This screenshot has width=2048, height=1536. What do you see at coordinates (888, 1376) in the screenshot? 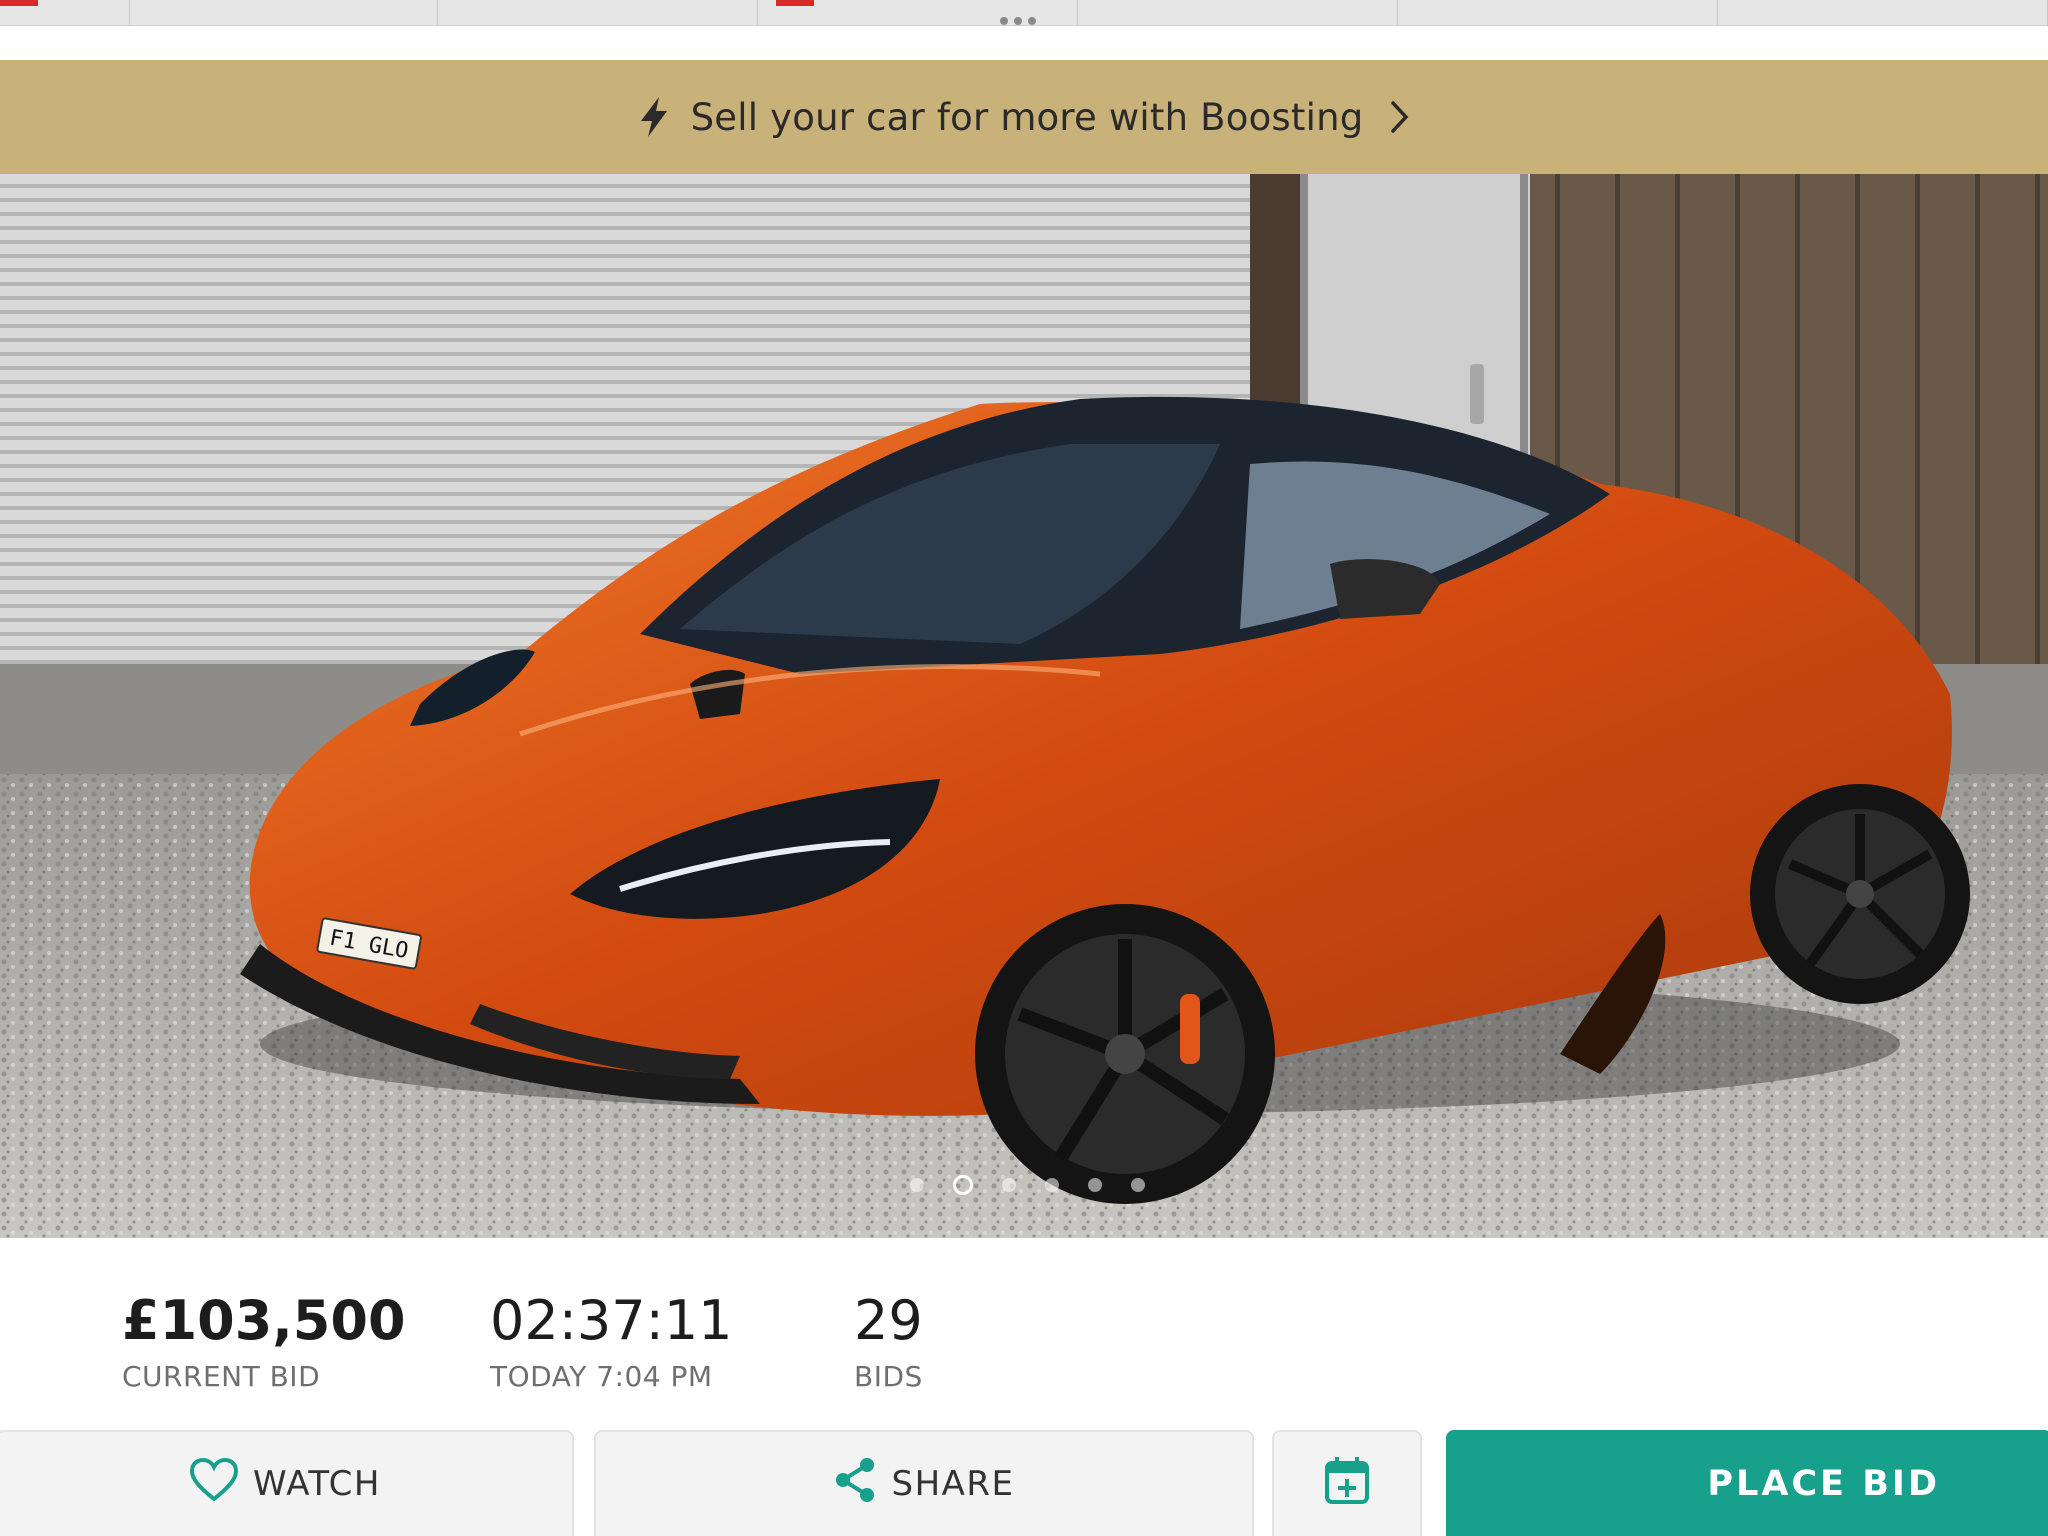
I see `bid-count-label: BIDS` at bounding box center [888, 1376].